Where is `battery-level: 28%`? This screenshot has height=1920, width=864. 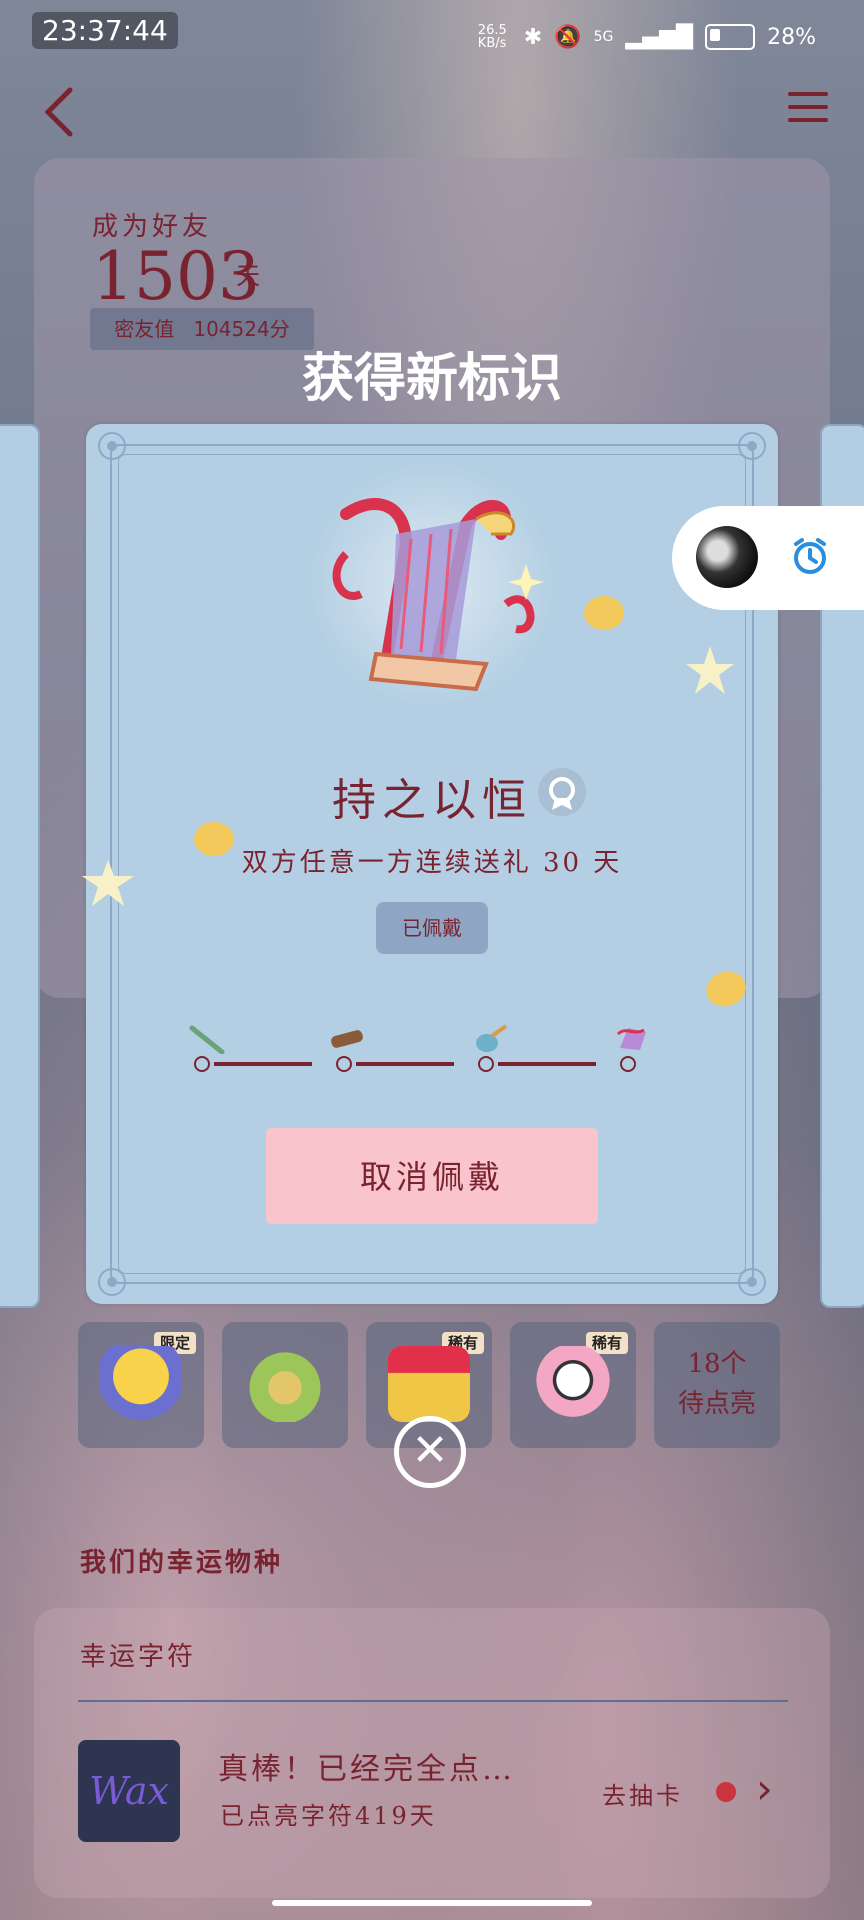
battery-level: 28% is located at coordinates (791, 37).